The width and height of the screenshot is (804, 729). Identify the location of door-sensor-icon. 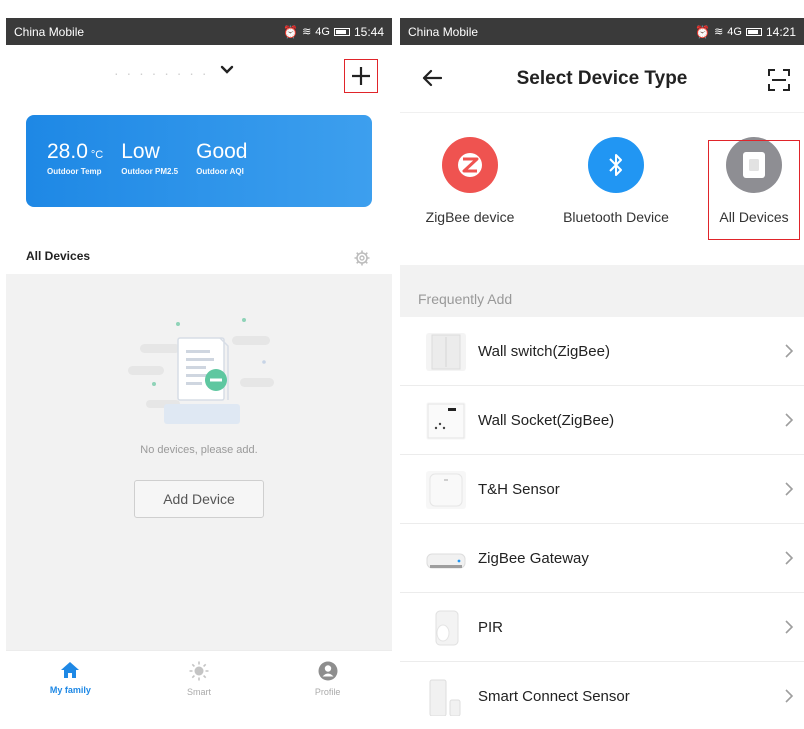
(446, 697).